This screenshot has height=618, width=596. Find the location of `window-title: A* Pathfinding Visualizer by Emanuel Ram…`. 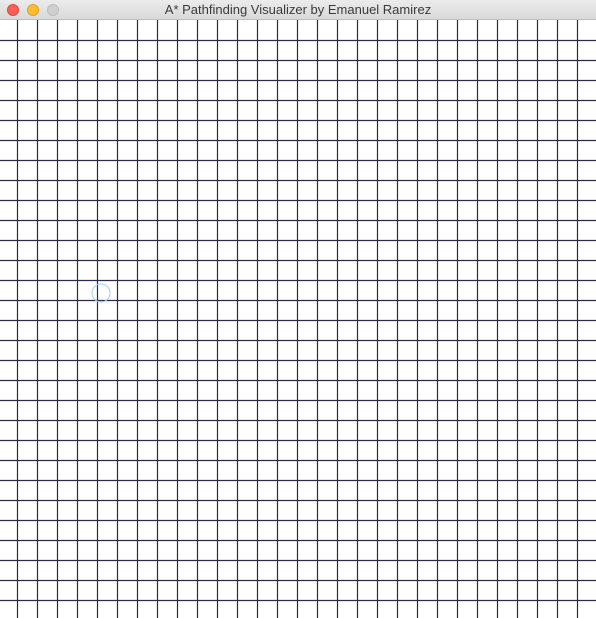

window-title: A* Pathfinding Visualizer by Emanuel Ram… is located at coordinates (298, 9).